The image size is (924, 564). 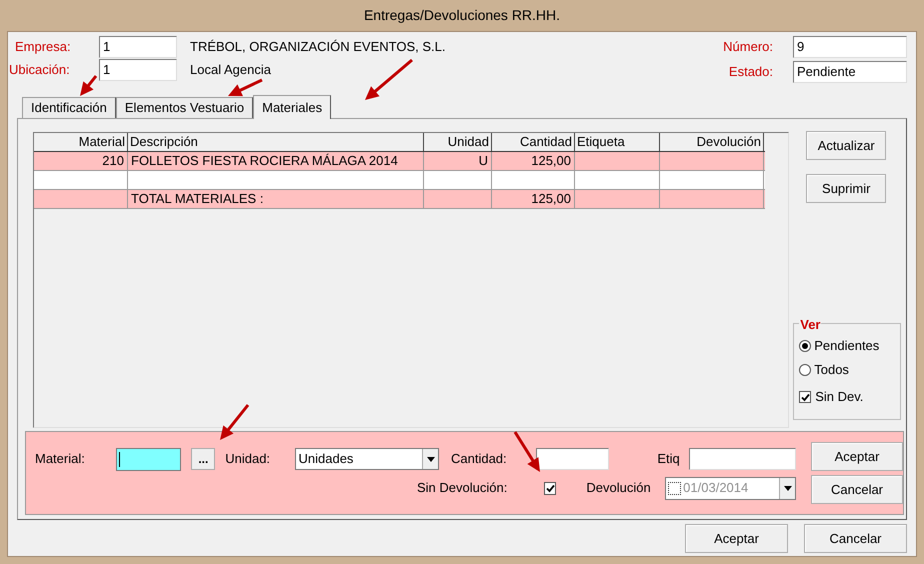 What do you see at coordinates (483, 161) in the screenshot?
I see `table-cell-text: U` at bounding box center [483, 161].